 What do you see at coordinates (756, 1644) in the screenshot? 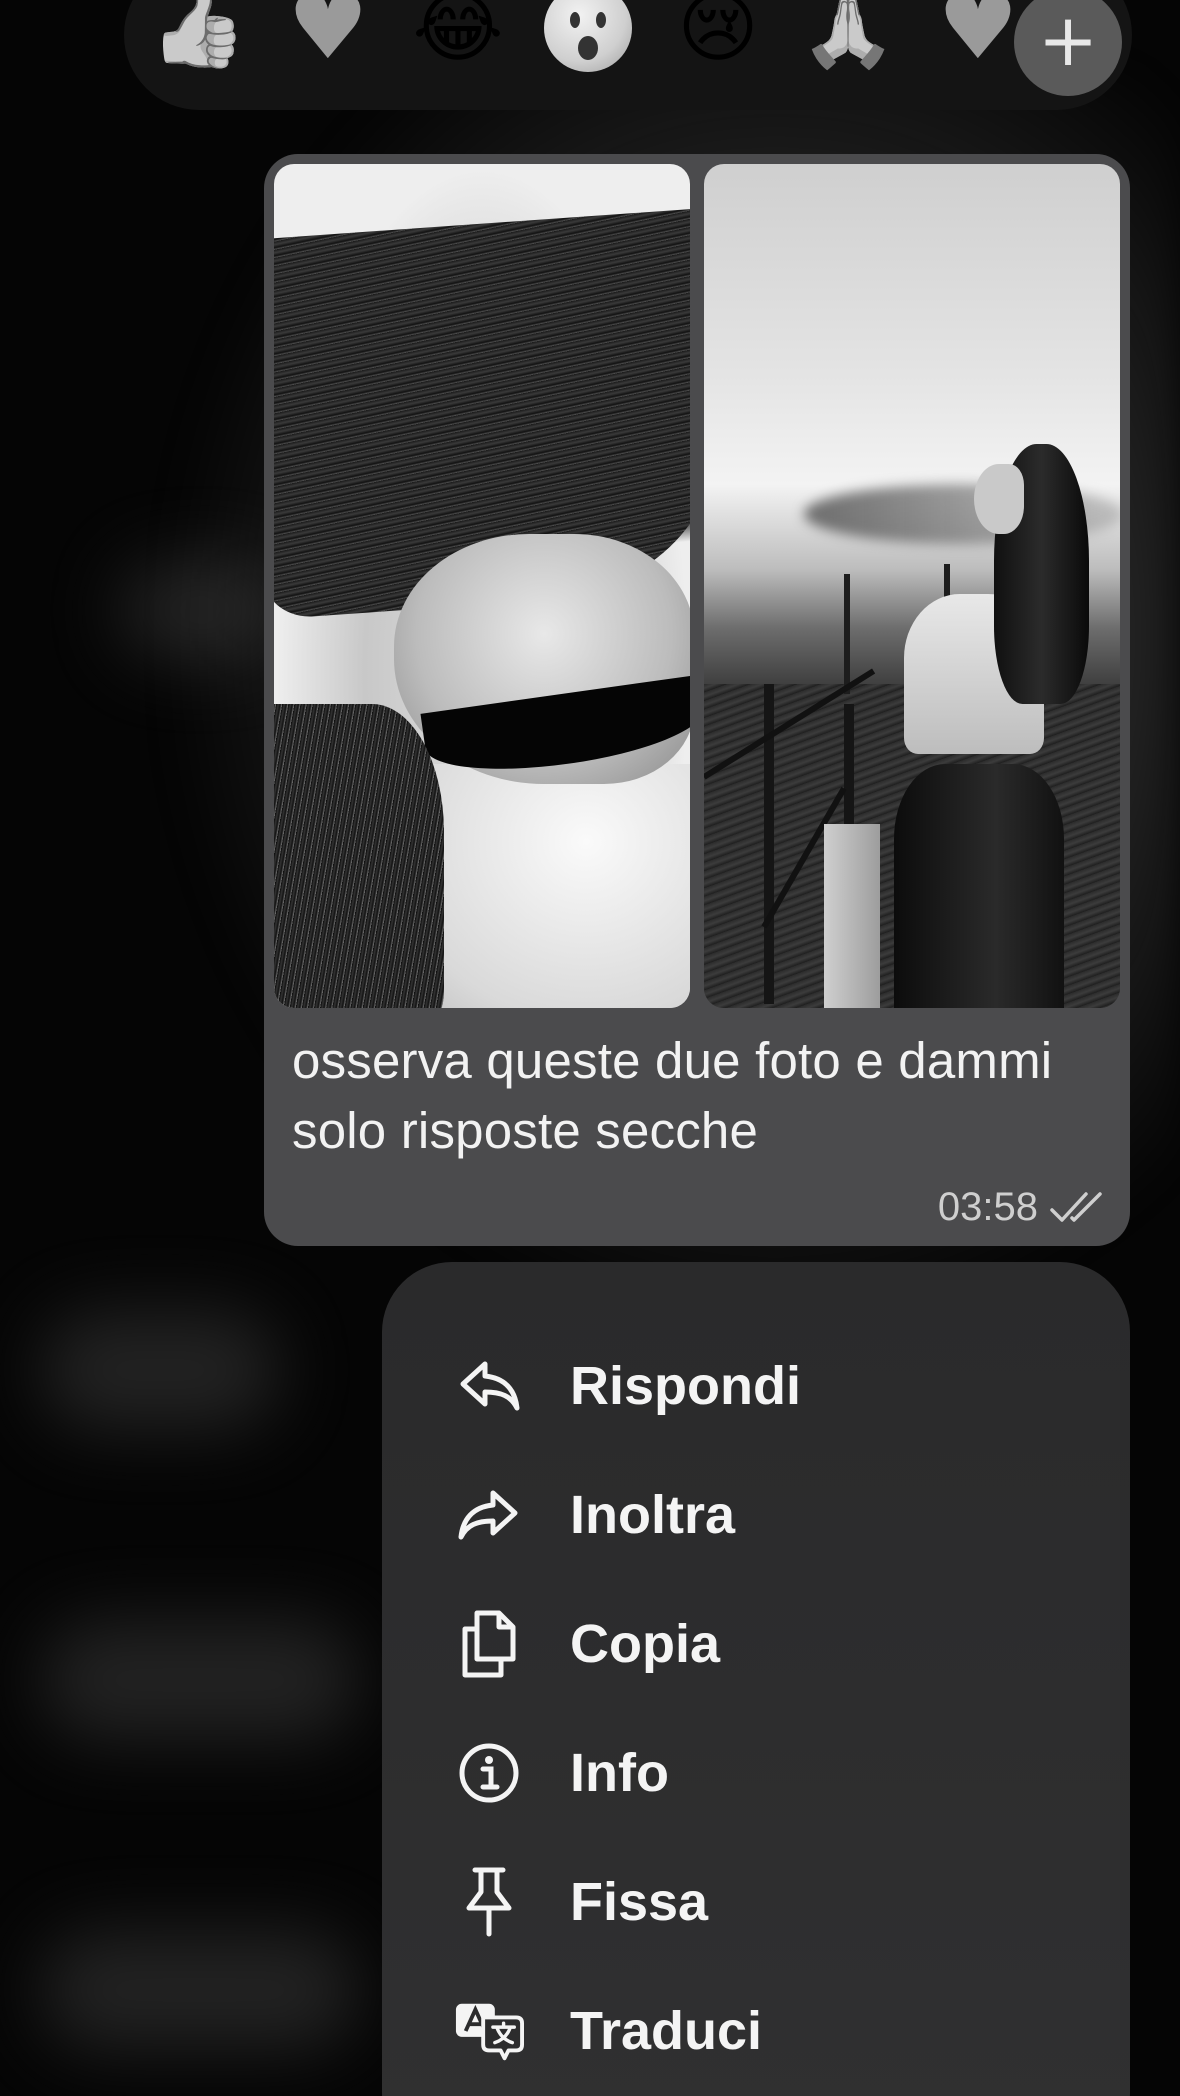
I see `menu-item-copy: Copia` at bounding box center [756, 1644].